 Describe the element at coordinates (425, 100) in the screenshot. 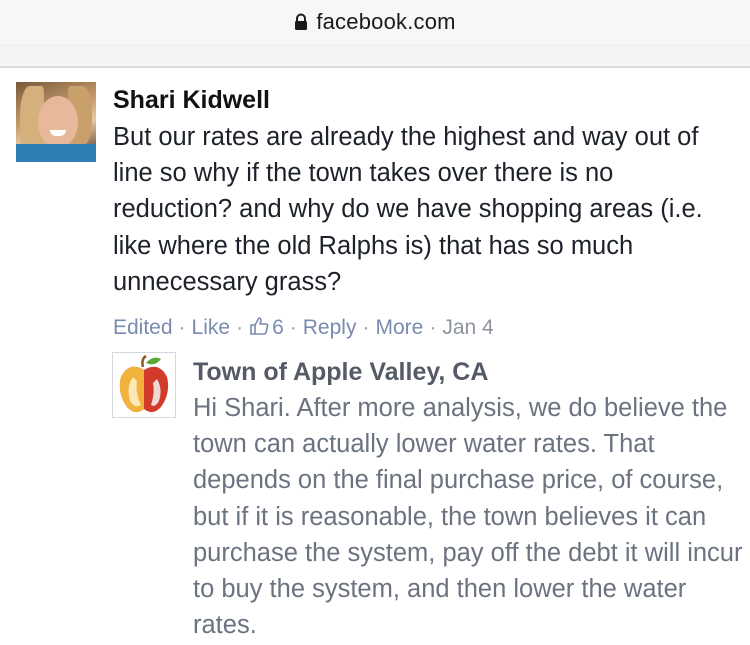

I see `comment-author: Shari Kidwell` at that location.